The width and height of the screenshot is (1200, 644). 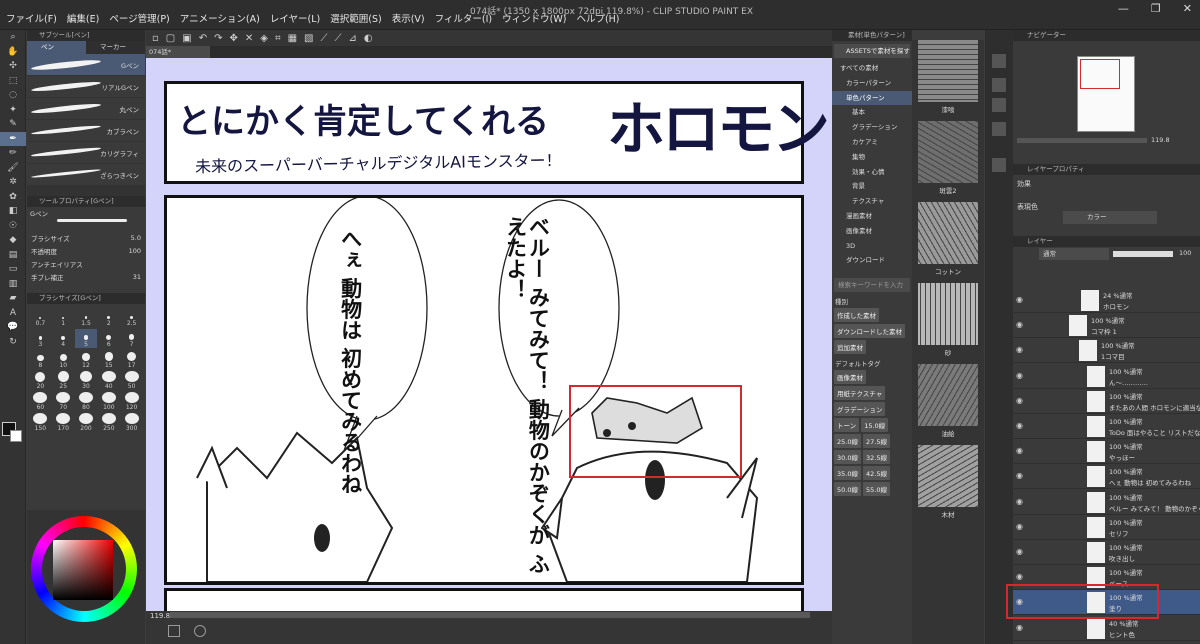 I want to click on pencil-tool-icon: ✏, so click(x=13, y=153).